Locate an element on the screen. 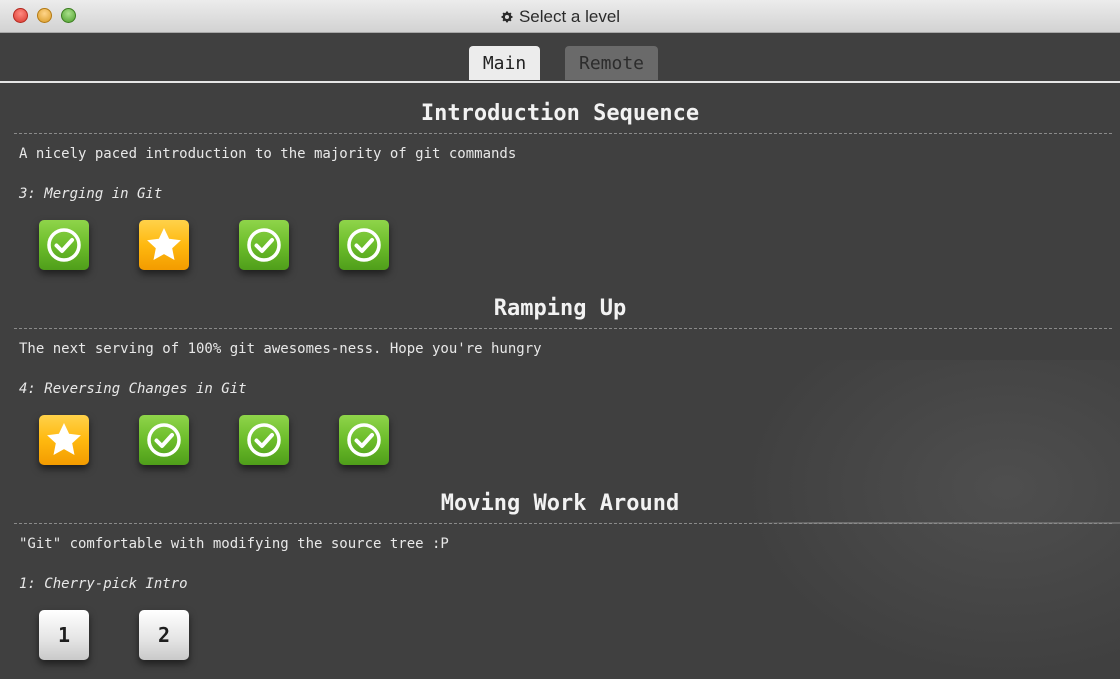 The height and width of the screenshot is (679, 1120). title-bar: Select a level is located at coordinates (560, 16).